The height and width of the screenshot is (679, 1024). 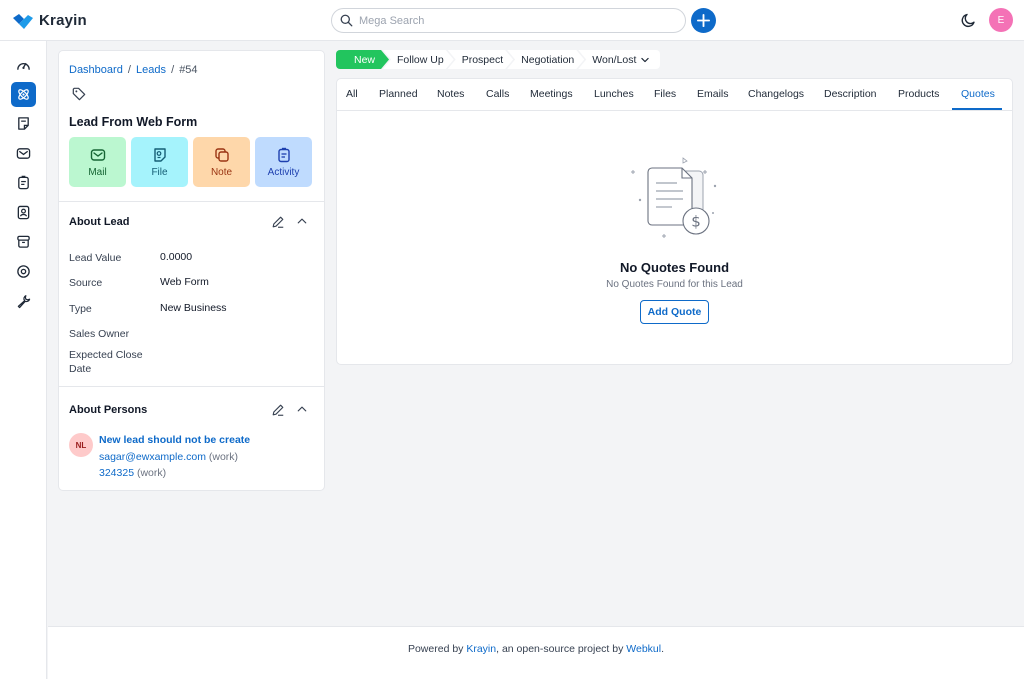 I want to click on tab-description: Description, so click(x=850, y=94).